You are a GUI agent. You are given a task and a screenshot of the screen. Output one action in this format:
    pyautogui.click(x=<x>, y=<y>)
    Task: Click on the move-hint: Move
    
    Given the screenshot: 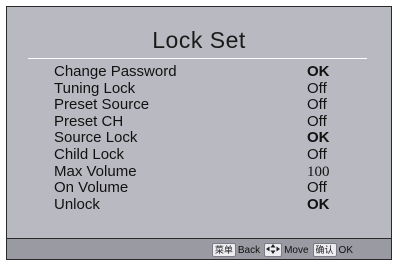 What is the action you would take?
    pyautogui.click(x=296, y=250)
    